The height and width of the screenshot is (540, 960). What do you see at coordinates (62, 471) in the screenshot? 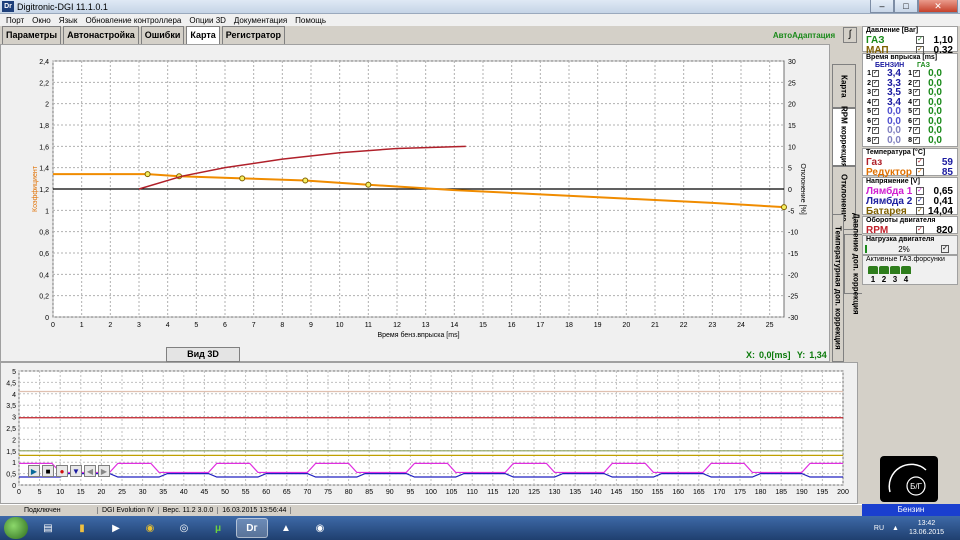
I see `record-button: ●` at bounding box center [62, 471].